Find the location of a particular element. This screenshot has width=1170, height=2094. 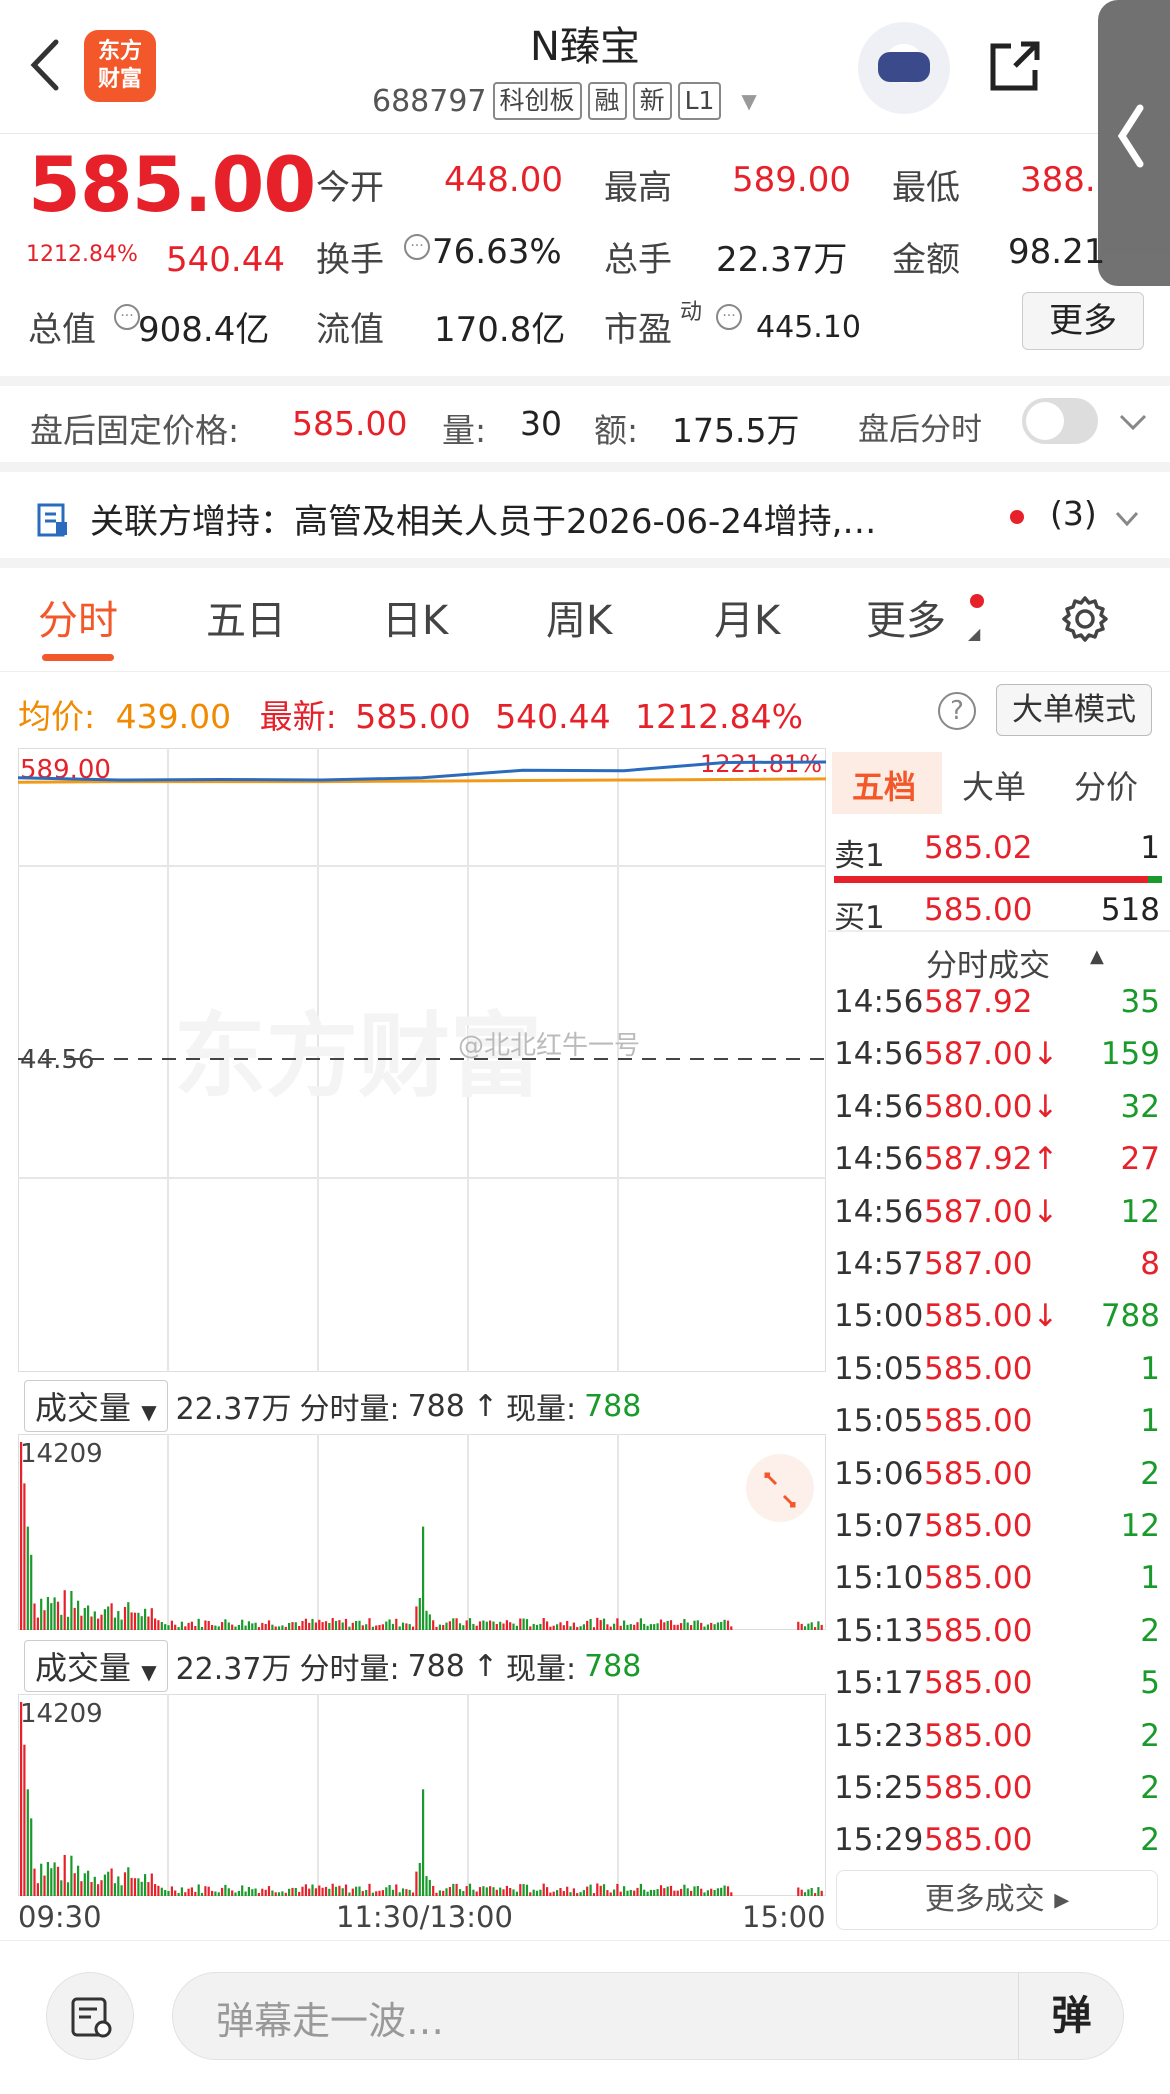

tab-weekly-k: 周K is located at coordinates (579, 617).